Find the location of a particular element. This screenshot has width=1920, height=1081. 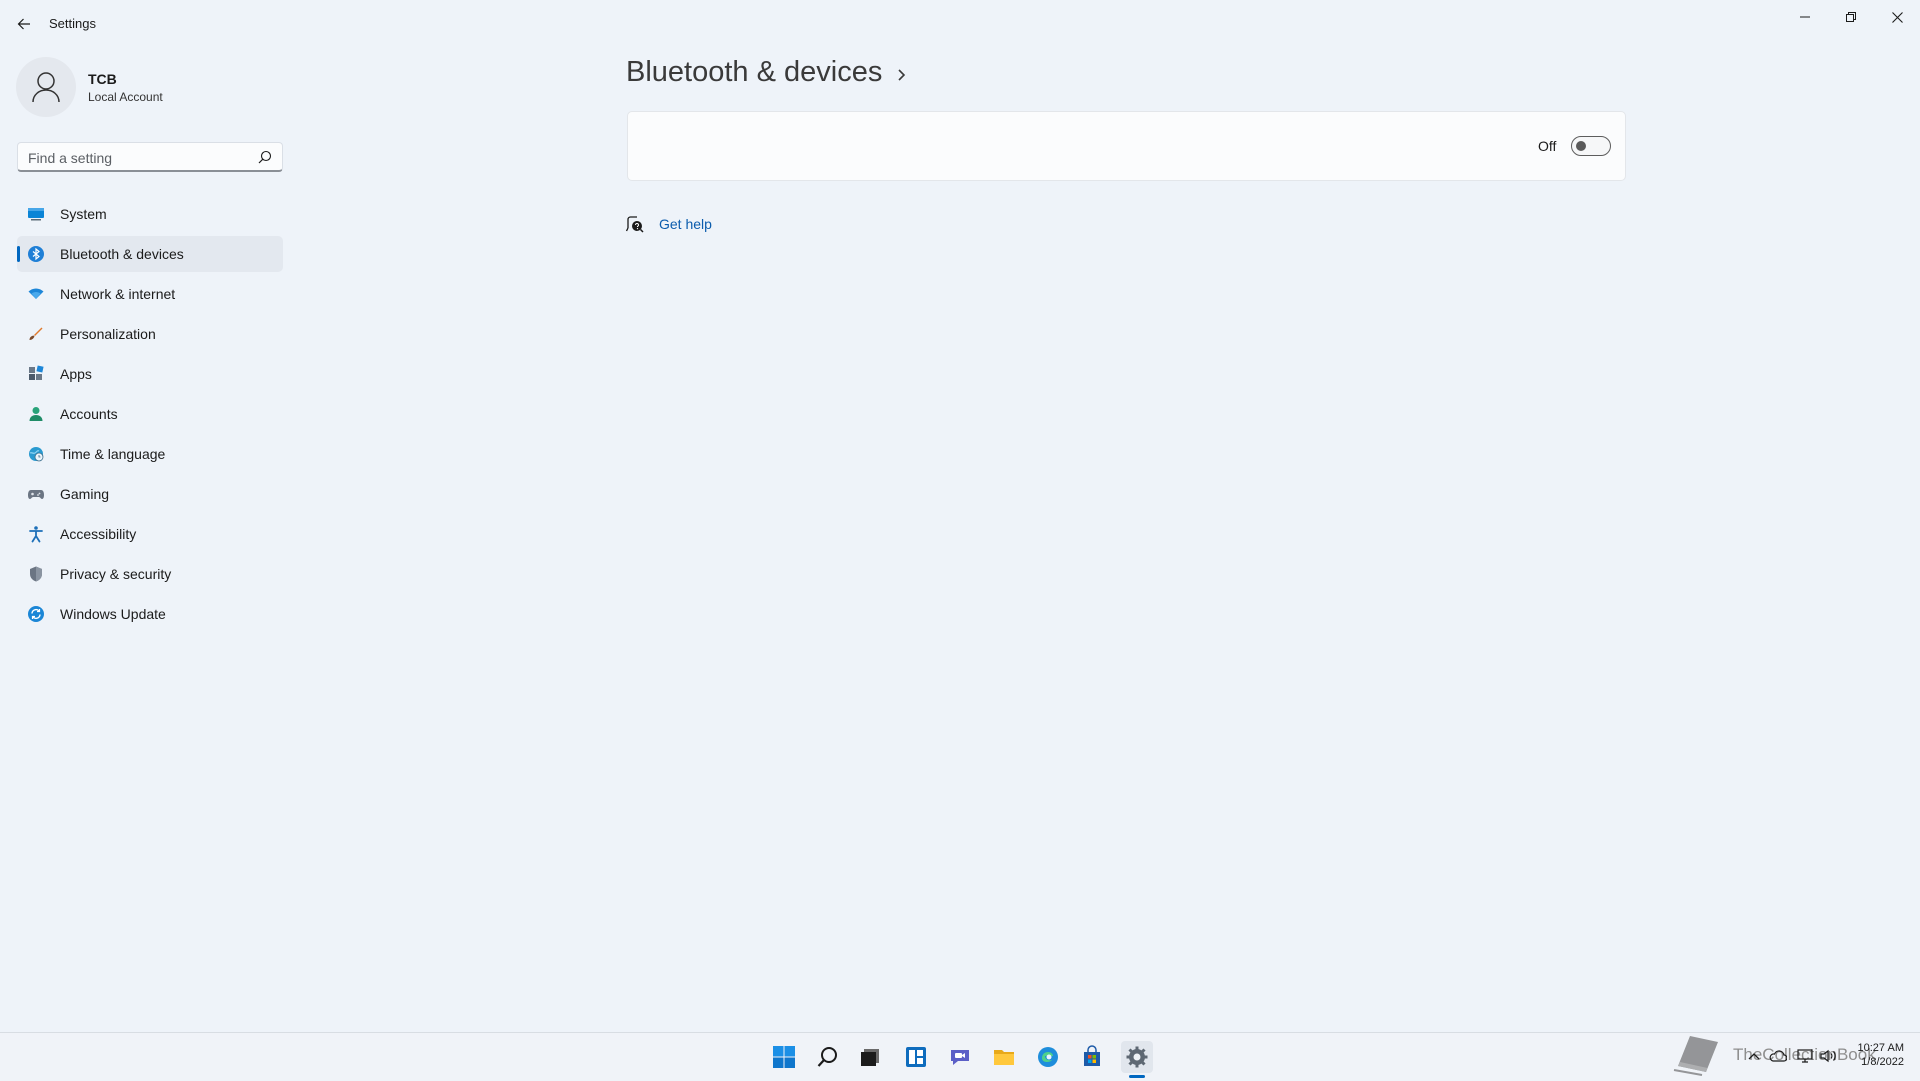

show-hidden-icons-button is located at coordinates (1754, 1056).